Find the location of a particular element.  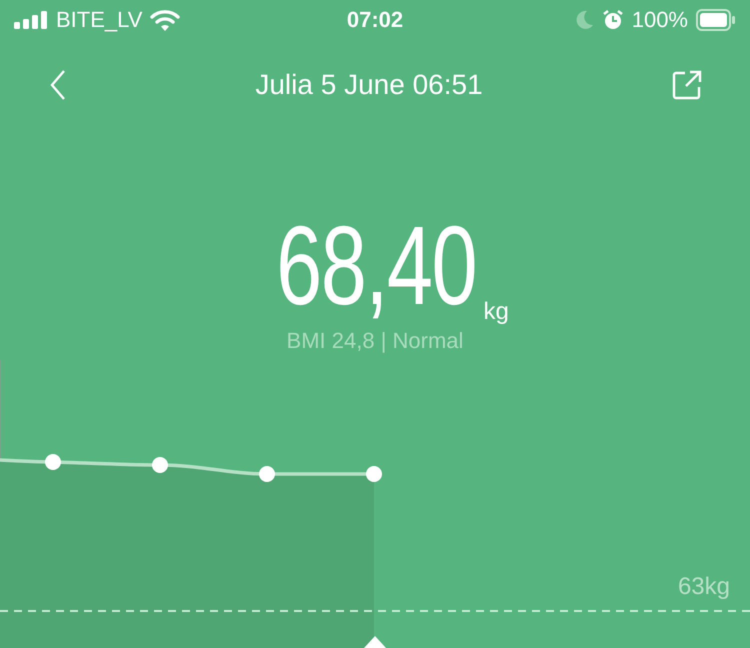

moon-icon is located at coordinates (584, 20).